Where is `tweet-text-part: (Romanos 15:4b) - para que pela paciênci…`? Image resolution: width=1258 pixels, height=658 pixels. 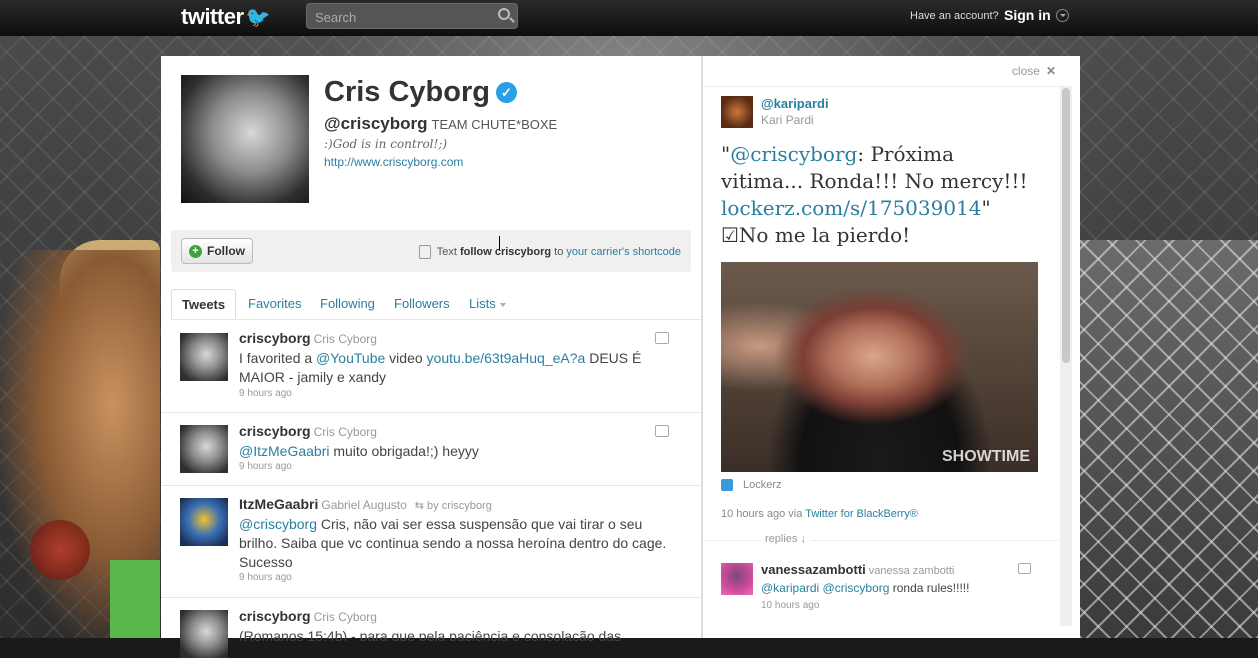 tweet-text-part: (Romanos 15:4b) - para que pela paciênci… is located at coordinates (430, 634).